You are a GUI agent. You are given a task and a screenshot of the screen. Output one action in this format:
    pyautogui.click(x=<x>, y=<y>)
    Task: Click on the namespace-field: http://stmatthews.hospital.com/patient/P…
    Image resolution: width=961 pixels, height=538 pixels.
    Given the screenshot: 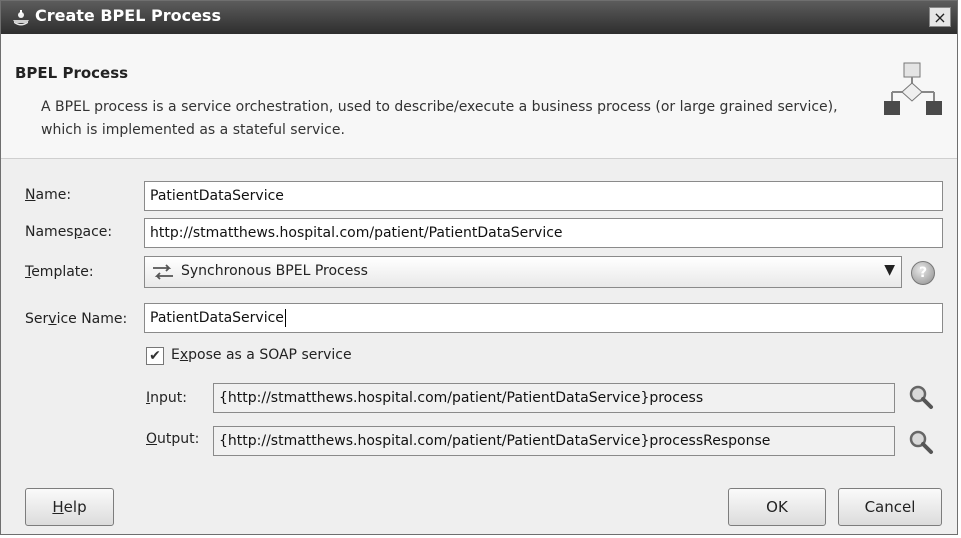 What is the action you would take?
    pyautogui.click(x=543, y=233)
    